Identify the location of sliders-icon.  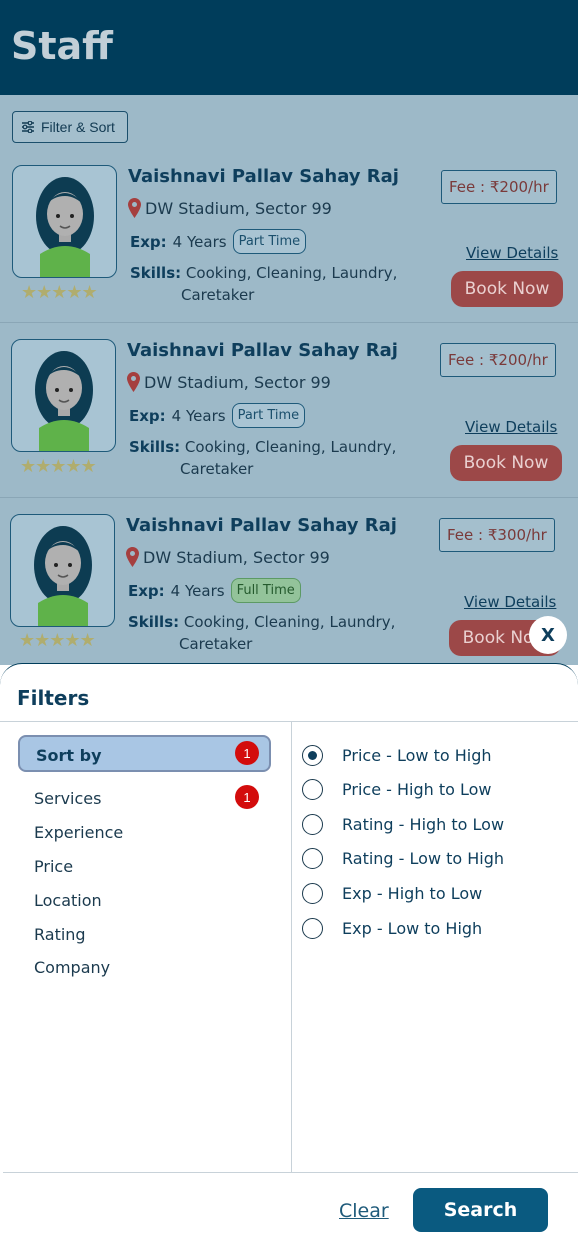
(28, 127).